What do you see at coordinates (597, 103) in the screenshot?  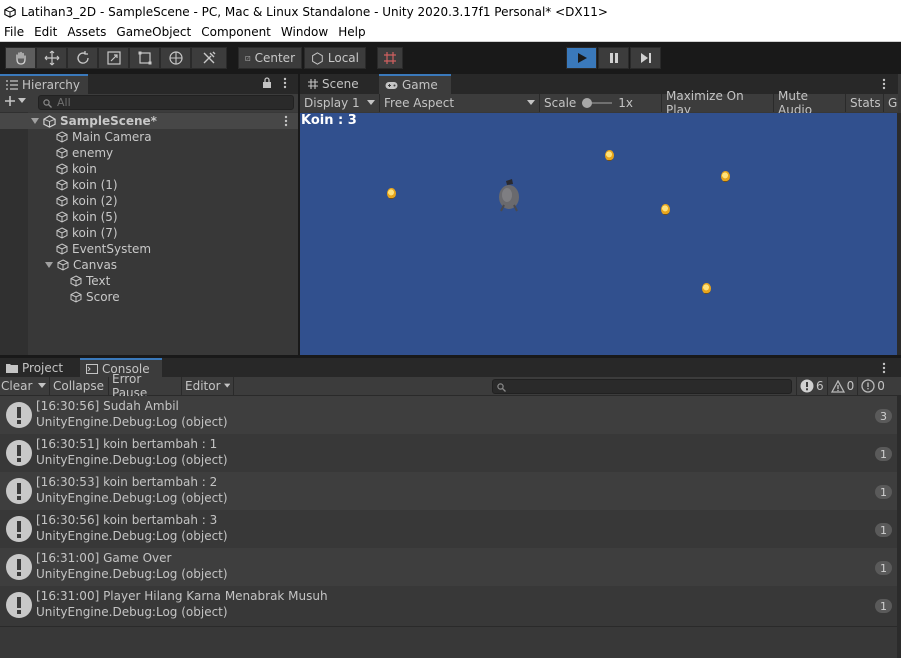 I see `scale-slider` at bounding box center [597, 103].